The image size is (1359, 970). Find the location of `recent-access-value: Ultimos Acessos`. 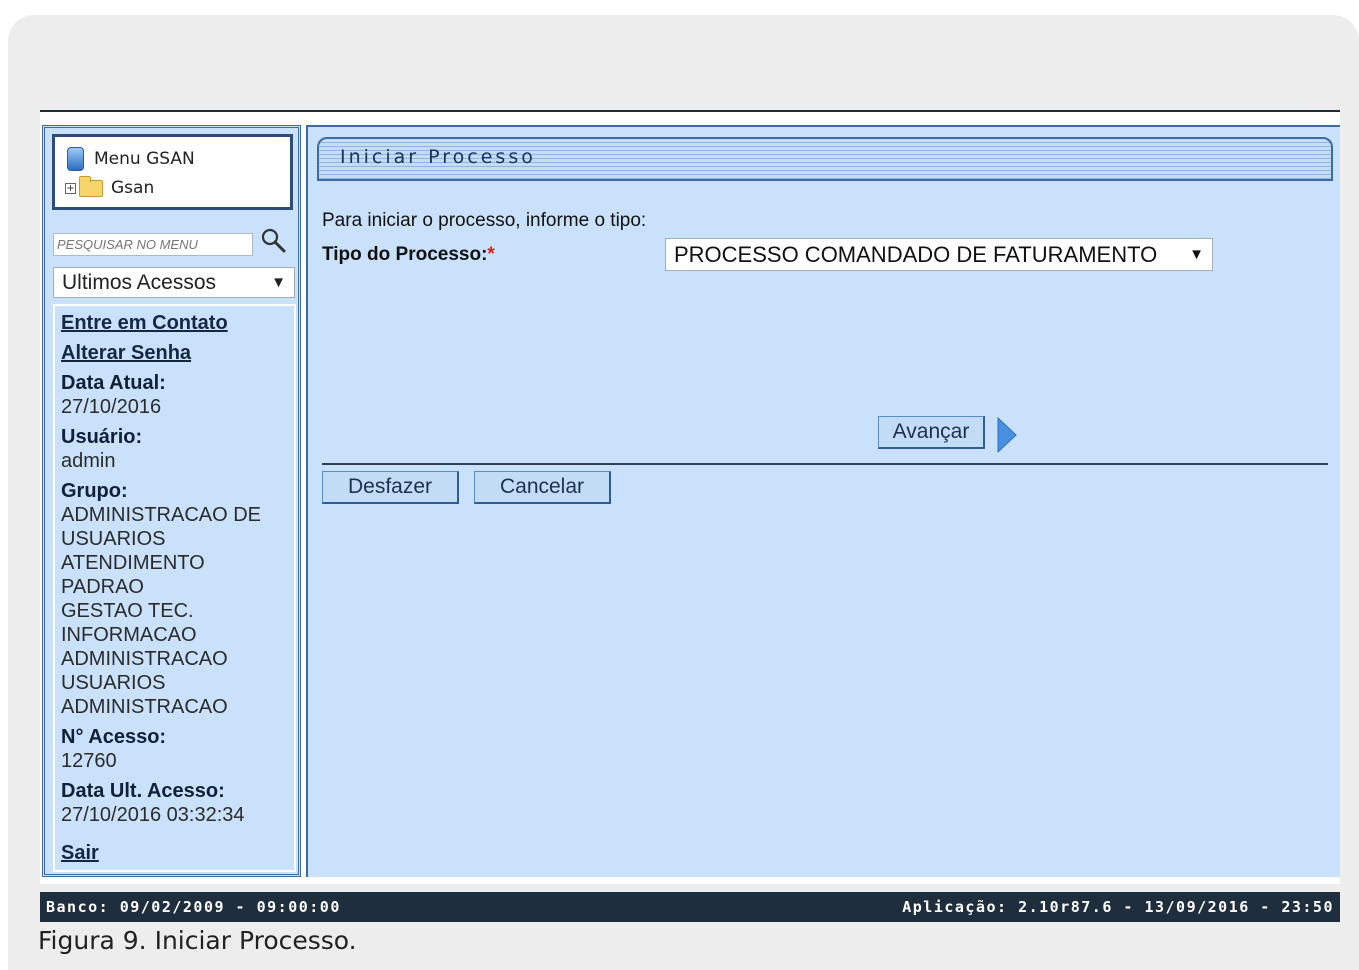

recent-access-value: Ultimos Acessos is located at coordinates (139, 282).